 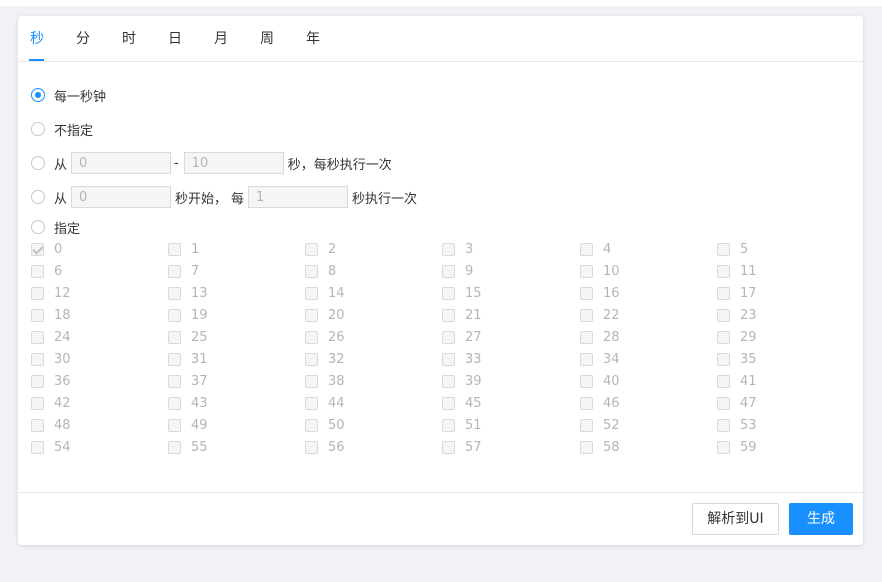 I want to click on generate-button: 生成, so click(x=821, y=519).